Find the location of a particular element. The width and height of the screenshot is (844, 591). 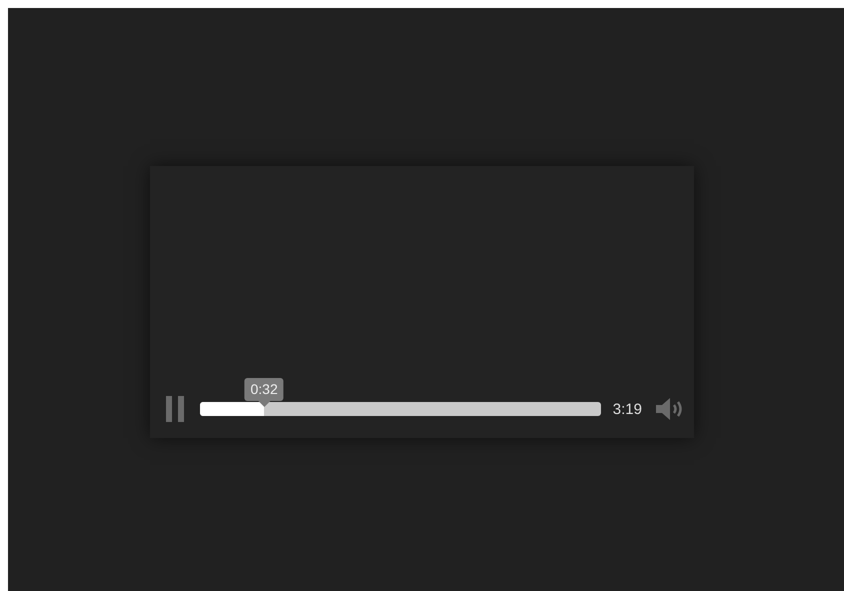

duration-label: 3:19 is located at coordinates (627, 409).